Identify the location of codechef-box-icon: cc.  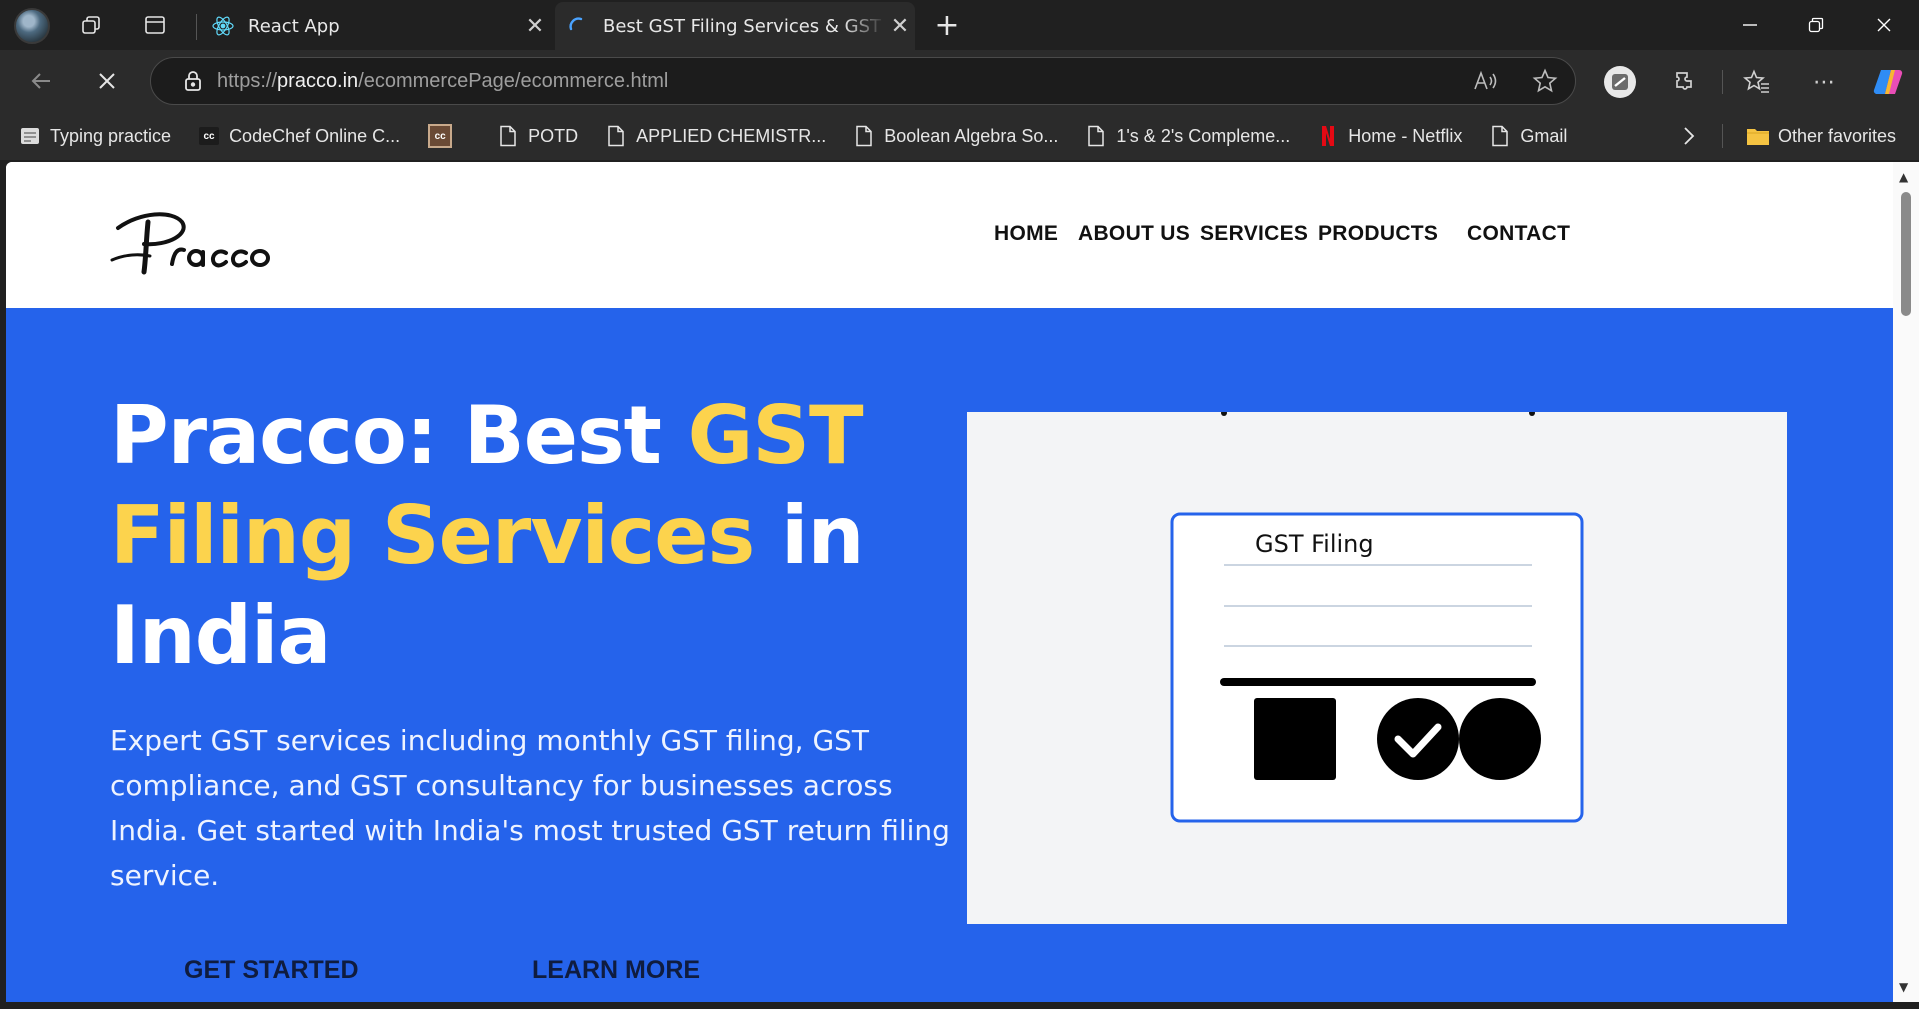
(440, 136).